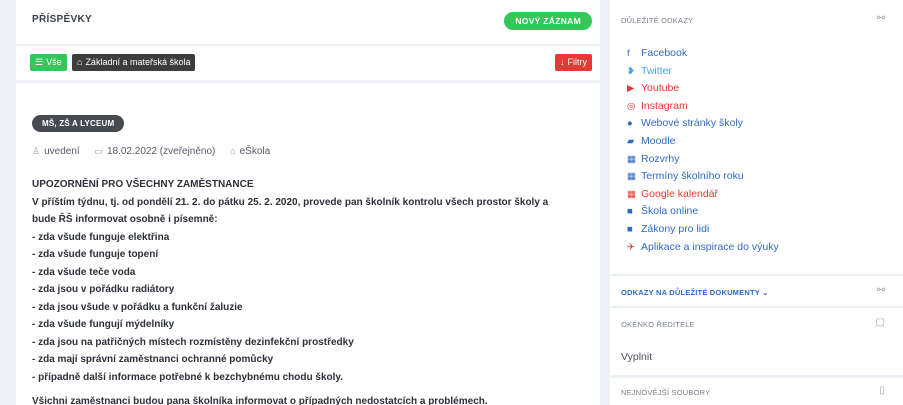 This screenshot has width=903, height=405. Describe the element at coordinates (666, 392) in the screenshot. I see `files-title: NEJNOVĚJŠÍ SOUBORY` at that location.